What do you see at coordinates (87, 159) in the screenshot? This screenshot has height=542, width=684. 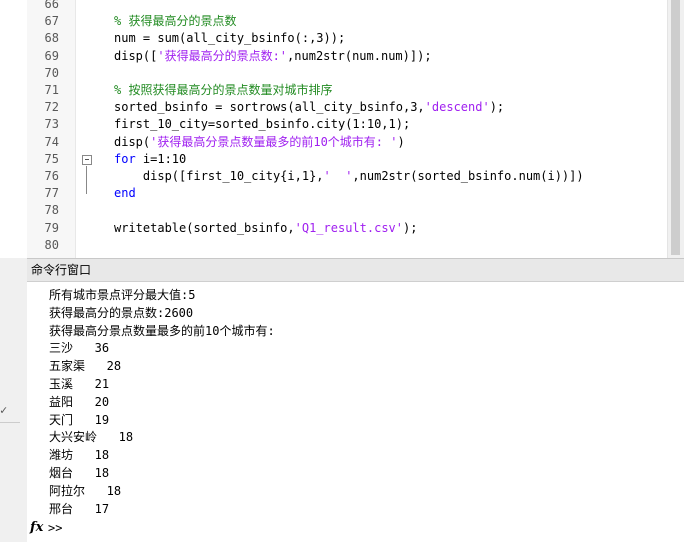 I see `fold-toggle-icon` at bounding box center [87, 159].